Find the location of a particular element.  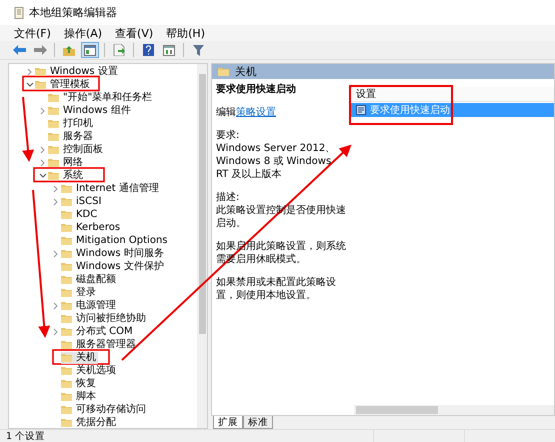

export-list-icon is located at coordinates (119, 50).